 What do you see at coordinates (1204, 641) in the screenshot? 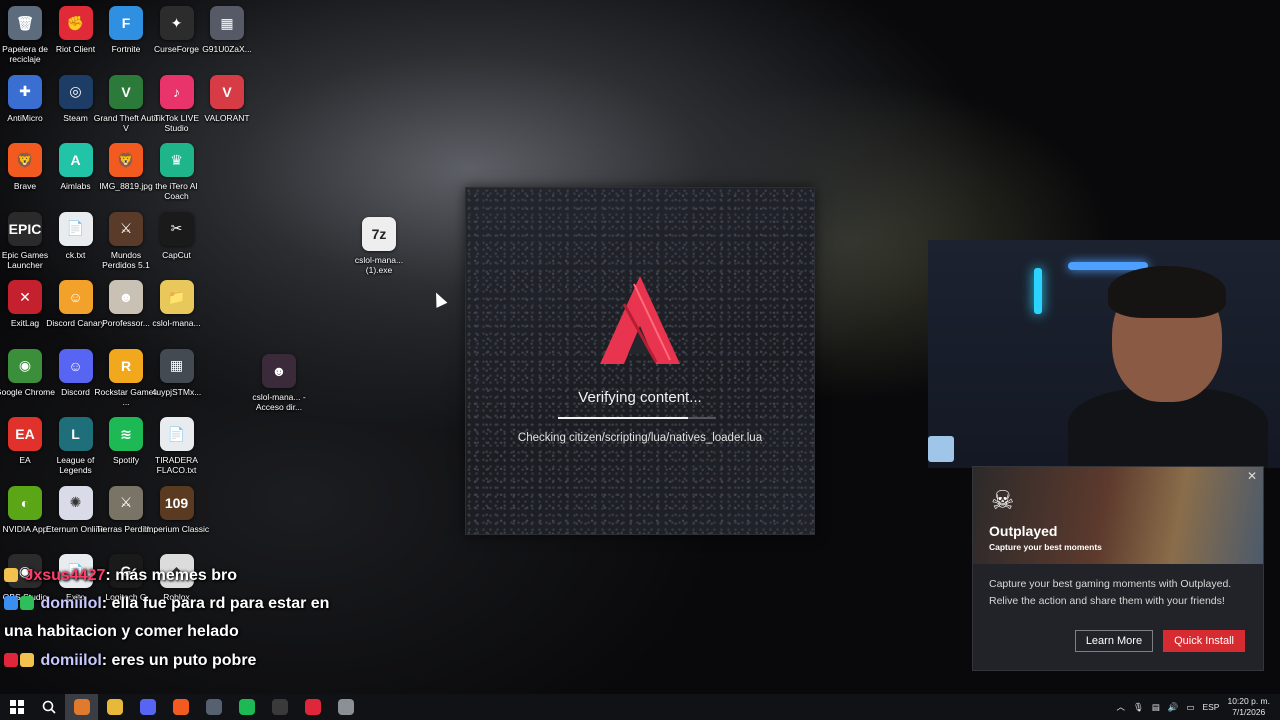
I see `quick-install-button: Quick Install` at bounding box center [1204, 641].